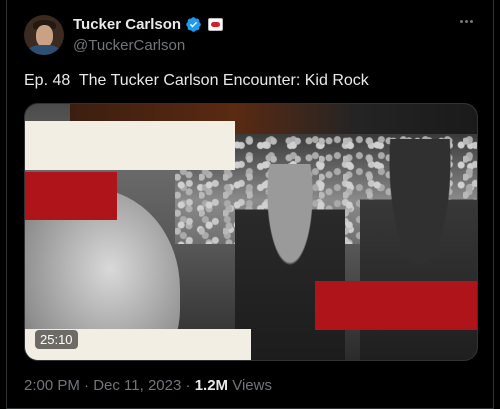  I want to click on views-count: 1.2M, so click(211, 385).